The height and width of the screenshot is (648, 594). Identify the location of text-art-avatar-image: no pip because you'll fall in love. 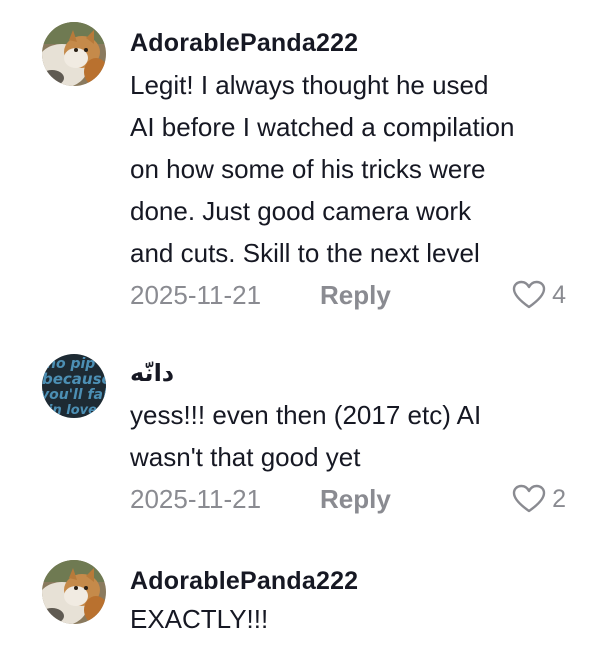
(74, 386).